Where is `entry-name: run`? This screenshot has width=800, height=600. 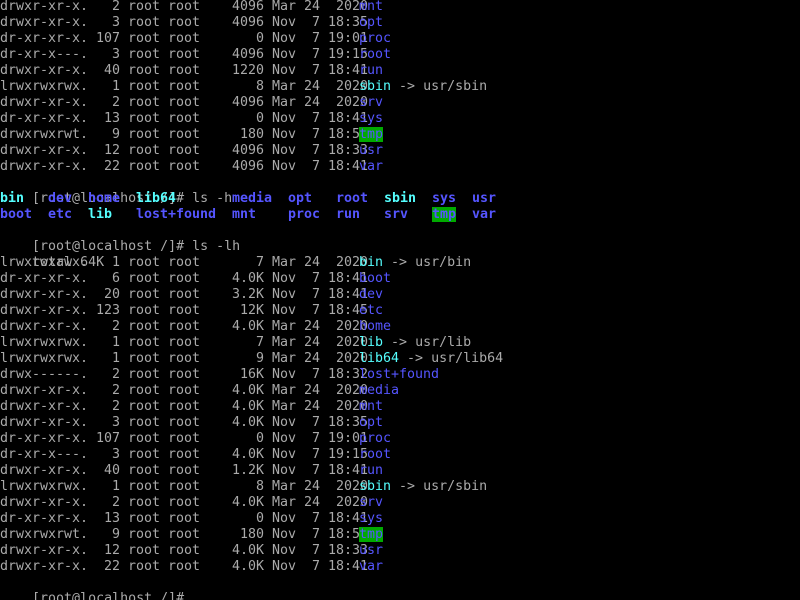
entry-name: run is located at coordinates (371, 70).